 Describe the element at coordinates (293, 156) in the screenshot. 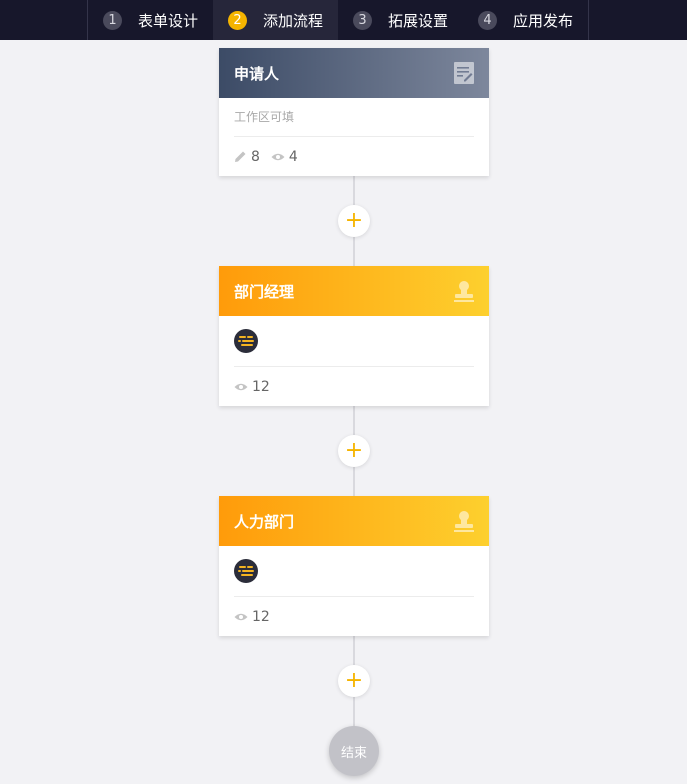

I see `view-count-value: 4` at that location.